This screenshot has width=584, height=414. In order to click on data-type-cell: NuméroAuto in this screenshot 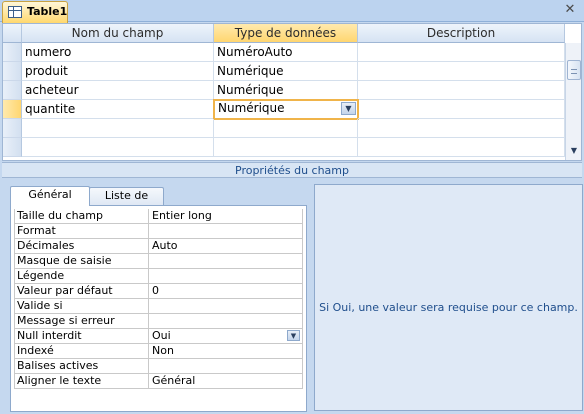, I will do `click(286, 52)`.